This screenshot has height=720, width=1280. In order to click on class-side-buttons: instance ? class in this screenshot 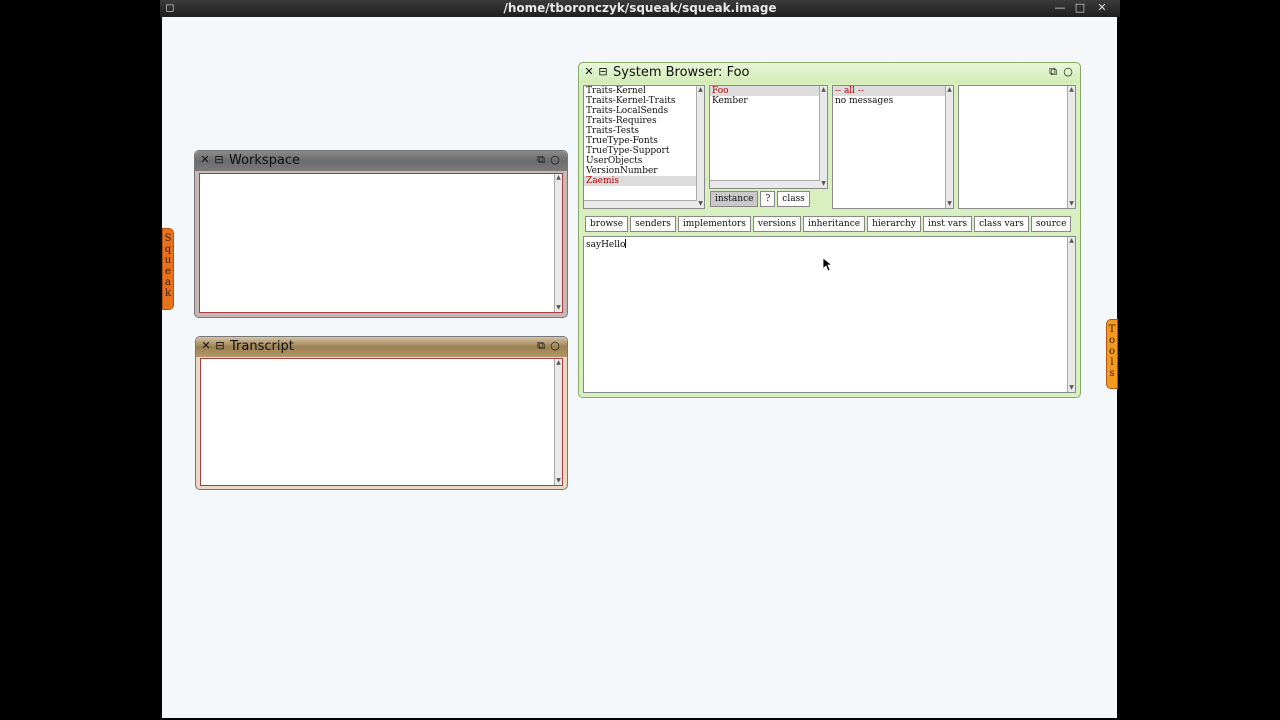, I will do `click(761, 199)`.